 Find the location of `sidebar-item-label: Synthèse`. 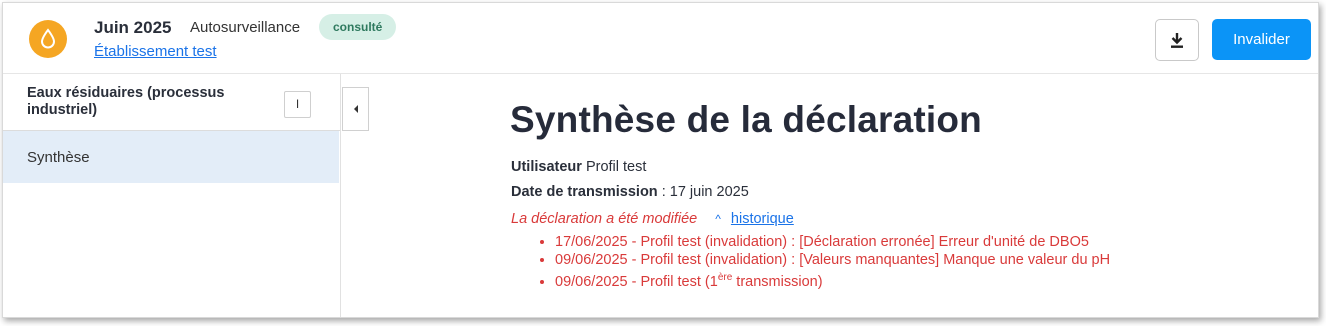

sidebar-item-label: Synthèse is located at coordinates (58, 157).